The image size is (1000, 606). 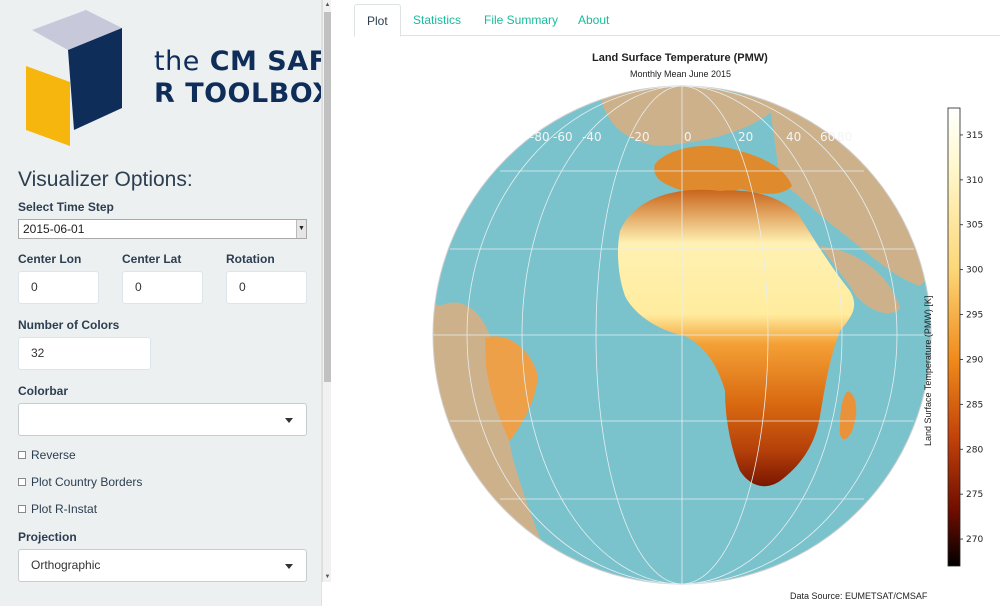 I want to click on colorbar-tick-label: 300, so click(x=974, y=271).